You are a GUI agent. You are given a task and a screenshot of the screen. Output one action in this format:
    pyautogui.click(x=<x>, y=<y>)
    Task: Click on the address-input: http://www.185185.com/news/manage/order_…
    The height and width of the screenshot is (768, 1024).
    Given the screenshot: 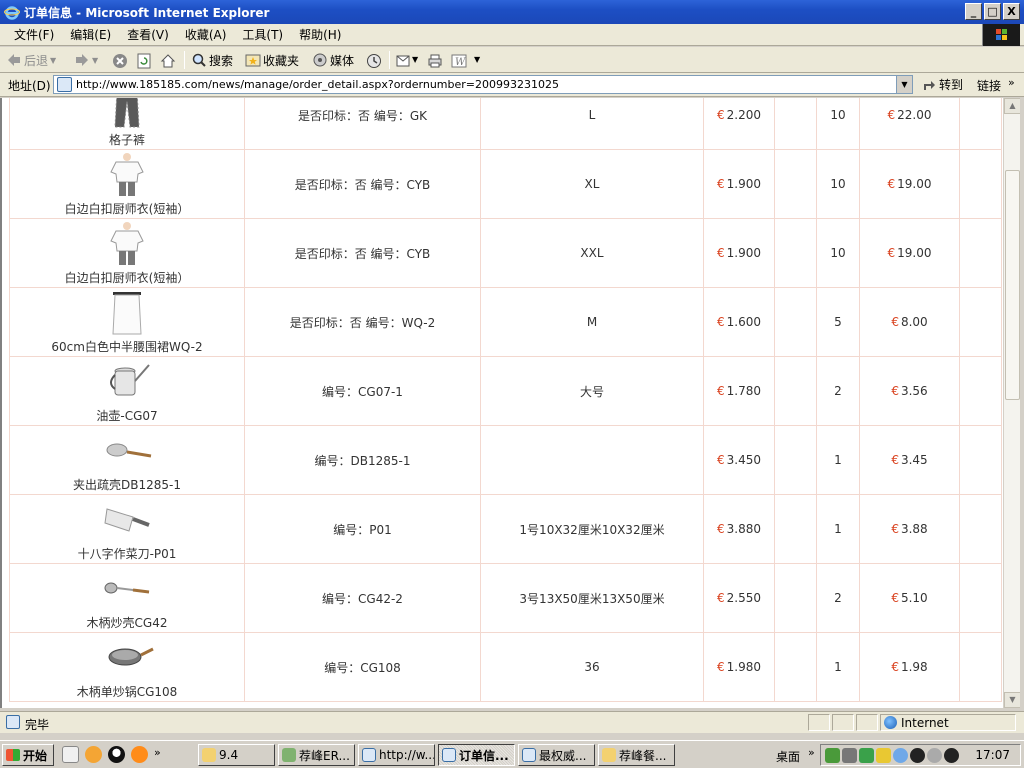 What is the action you would take?
    pyautogui.click(x=483, y=84)
    